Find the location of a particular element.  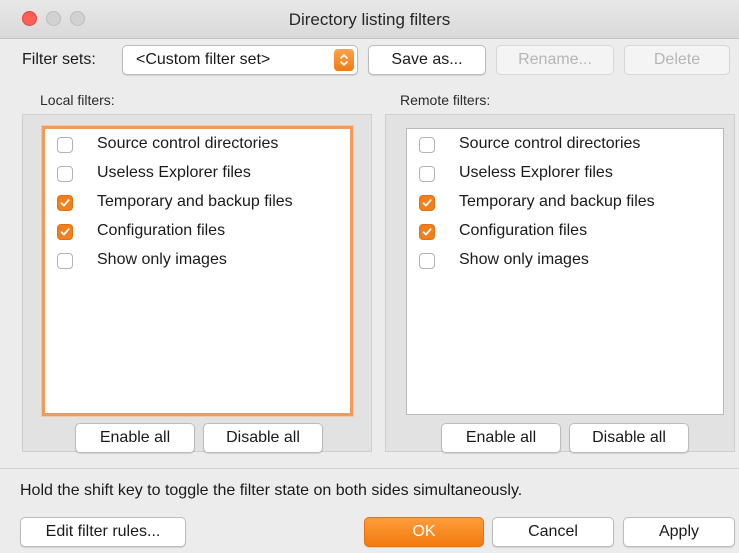

remote-filter-item: Configuration files is located at coordinates (565, 232).